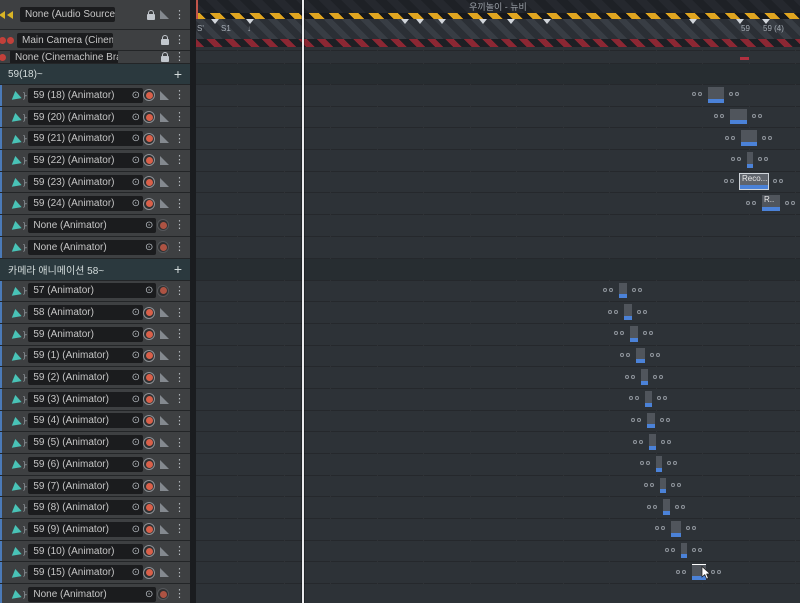  Describe the element at coordinates (498, 74) in the screenshot. I see `timeline-group-row` at that location.